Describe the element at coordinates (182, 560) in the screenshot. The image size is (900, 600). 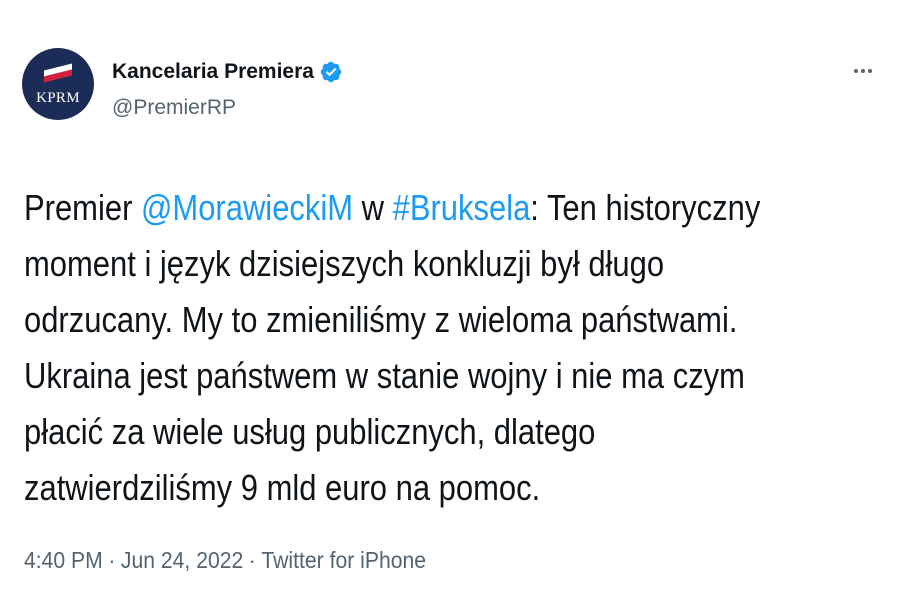
I see `tweet-date: Jun 24, 2022` at that location.